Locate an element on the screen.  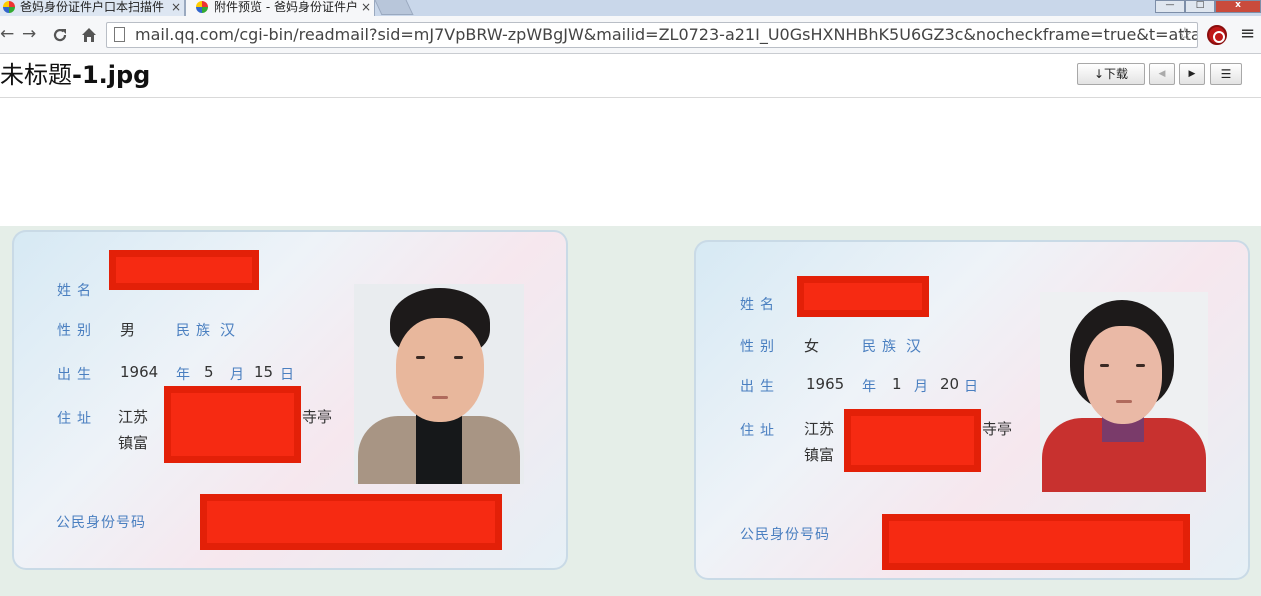
prev-image-button: ◀ is located at coordinates (1162, 74).